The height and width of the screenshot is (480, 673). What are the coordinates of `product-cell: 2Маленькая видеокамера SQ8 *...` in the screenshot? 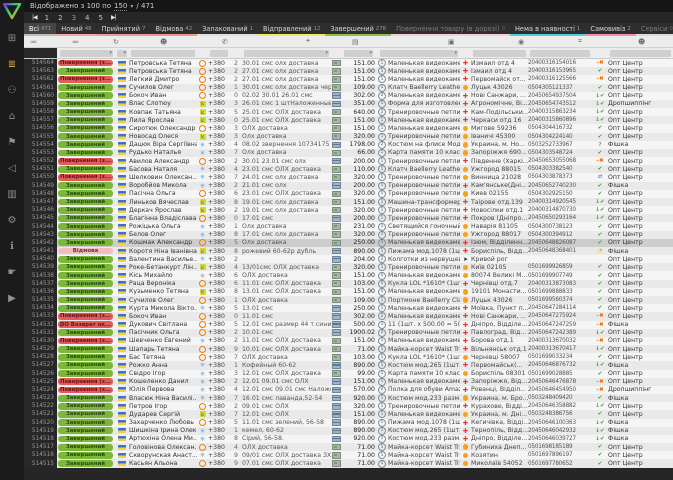 It's located at (419, 316).